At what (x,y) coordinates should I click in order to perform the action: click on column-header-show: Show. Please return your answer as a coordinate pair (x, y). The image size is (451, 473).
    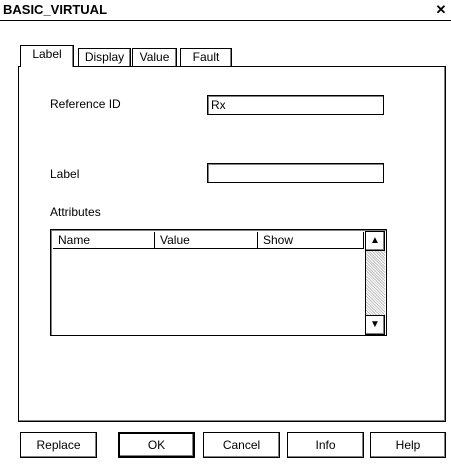
    Looking at the image, I should click on (311, 240).